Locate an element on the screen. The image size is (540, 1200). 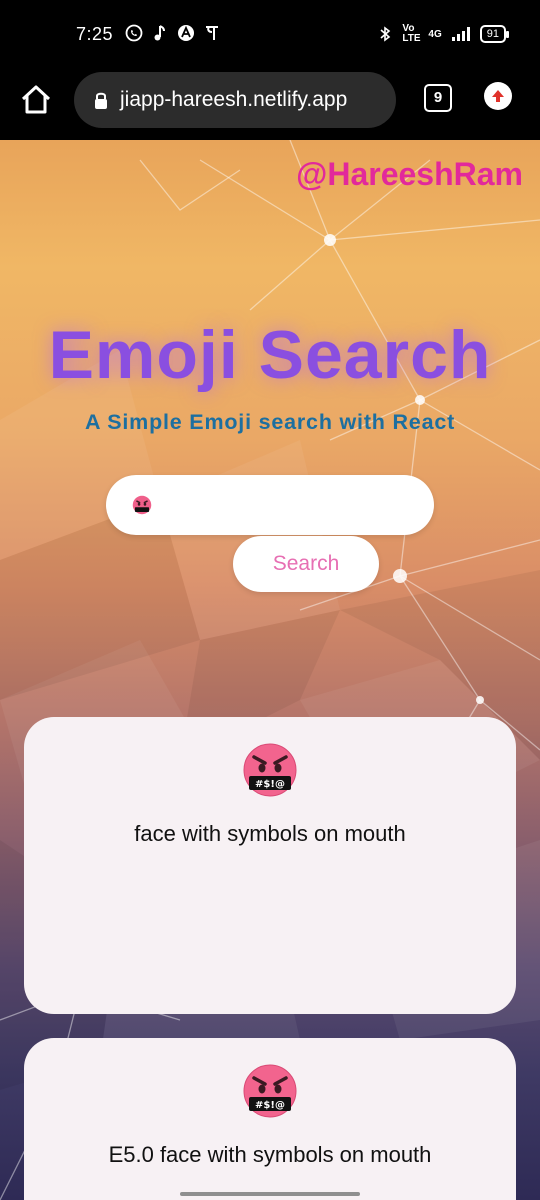
network-type: 4G is located at coordinates (435, 34).